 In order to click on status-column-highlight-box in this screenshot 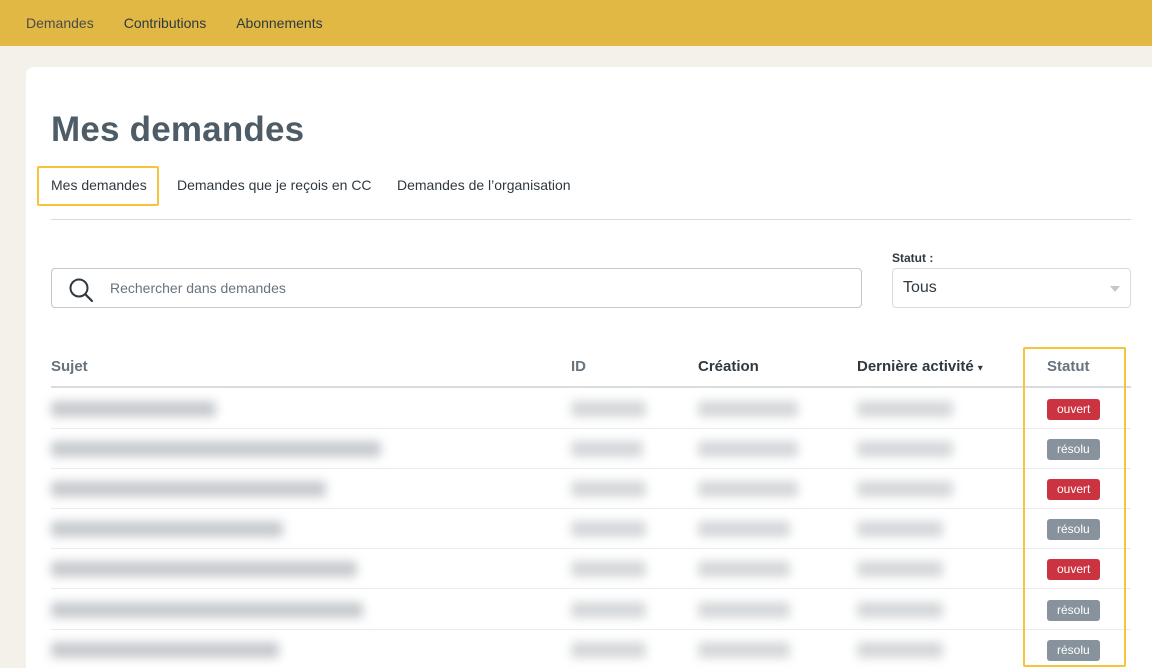, I will do `click(1074, 507)`.